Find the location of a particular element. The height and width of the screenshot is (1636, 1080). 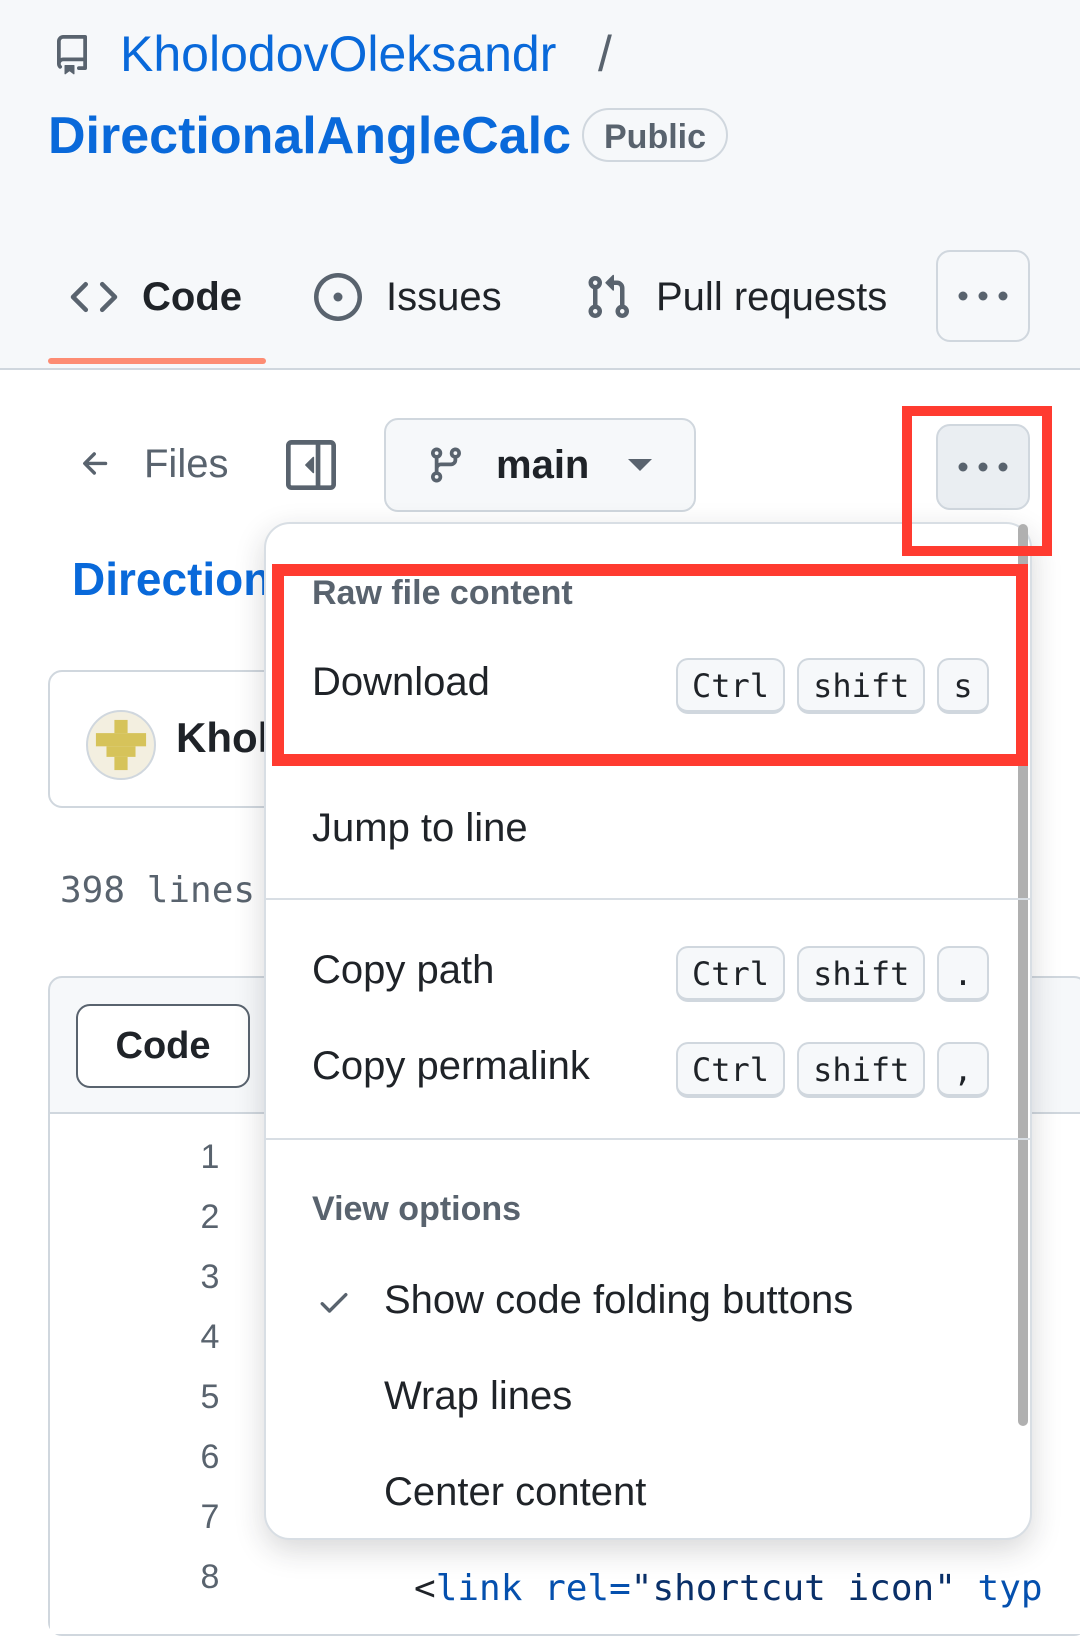

line-number: 3 is located at coordinates (210, 1288).